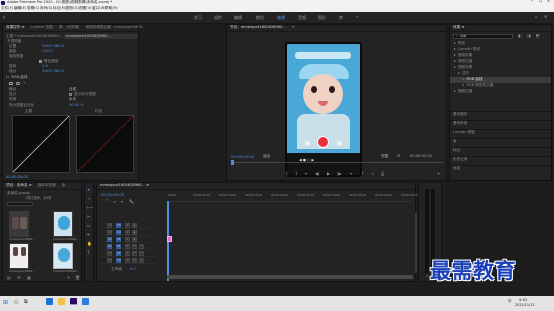 The width and height of the screenshot is (554, 311). Describe the element at coordinates (7, 8) in the screenshot. I see `menu-file: 文件(F)` at that location.